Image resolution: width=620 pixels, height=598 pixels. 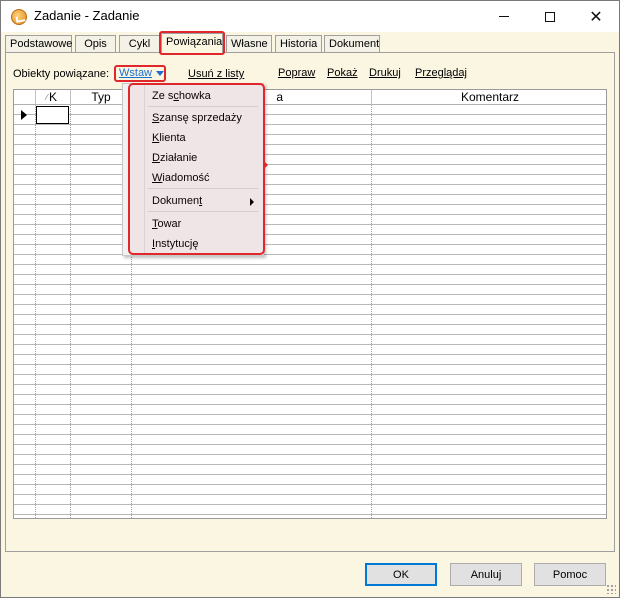 What do you see at coordinates (53, 97) in the screenshot?
I see `header-k: K` at bounding box center [53, 97].